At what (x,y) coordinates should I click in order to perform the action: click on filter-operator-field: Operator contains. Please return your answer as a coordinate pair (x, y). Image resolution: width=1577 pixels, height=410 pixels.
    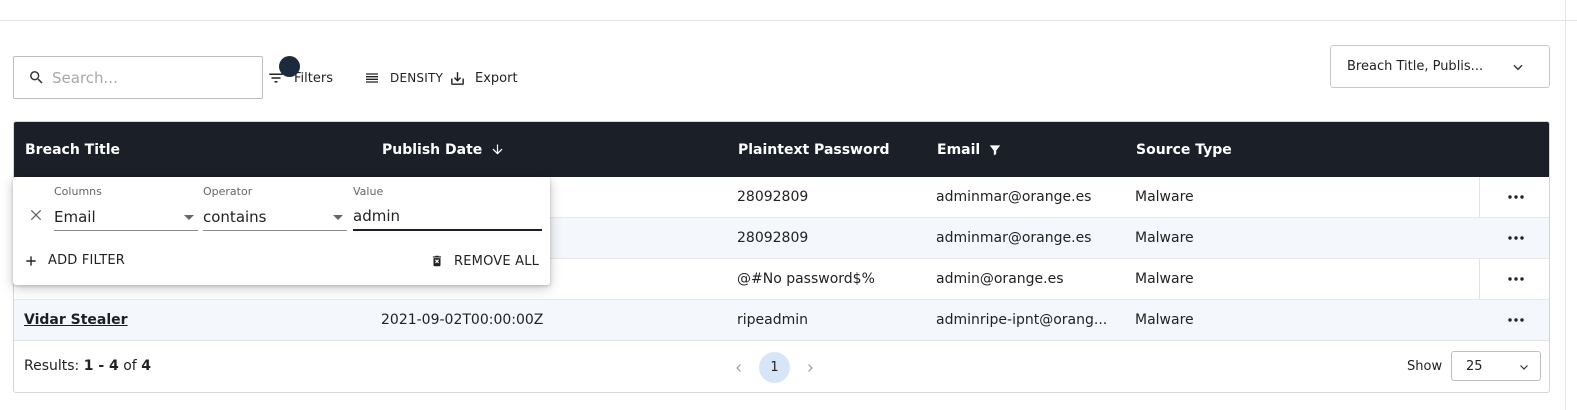
    Looking at the image, I should click on (275, 208).